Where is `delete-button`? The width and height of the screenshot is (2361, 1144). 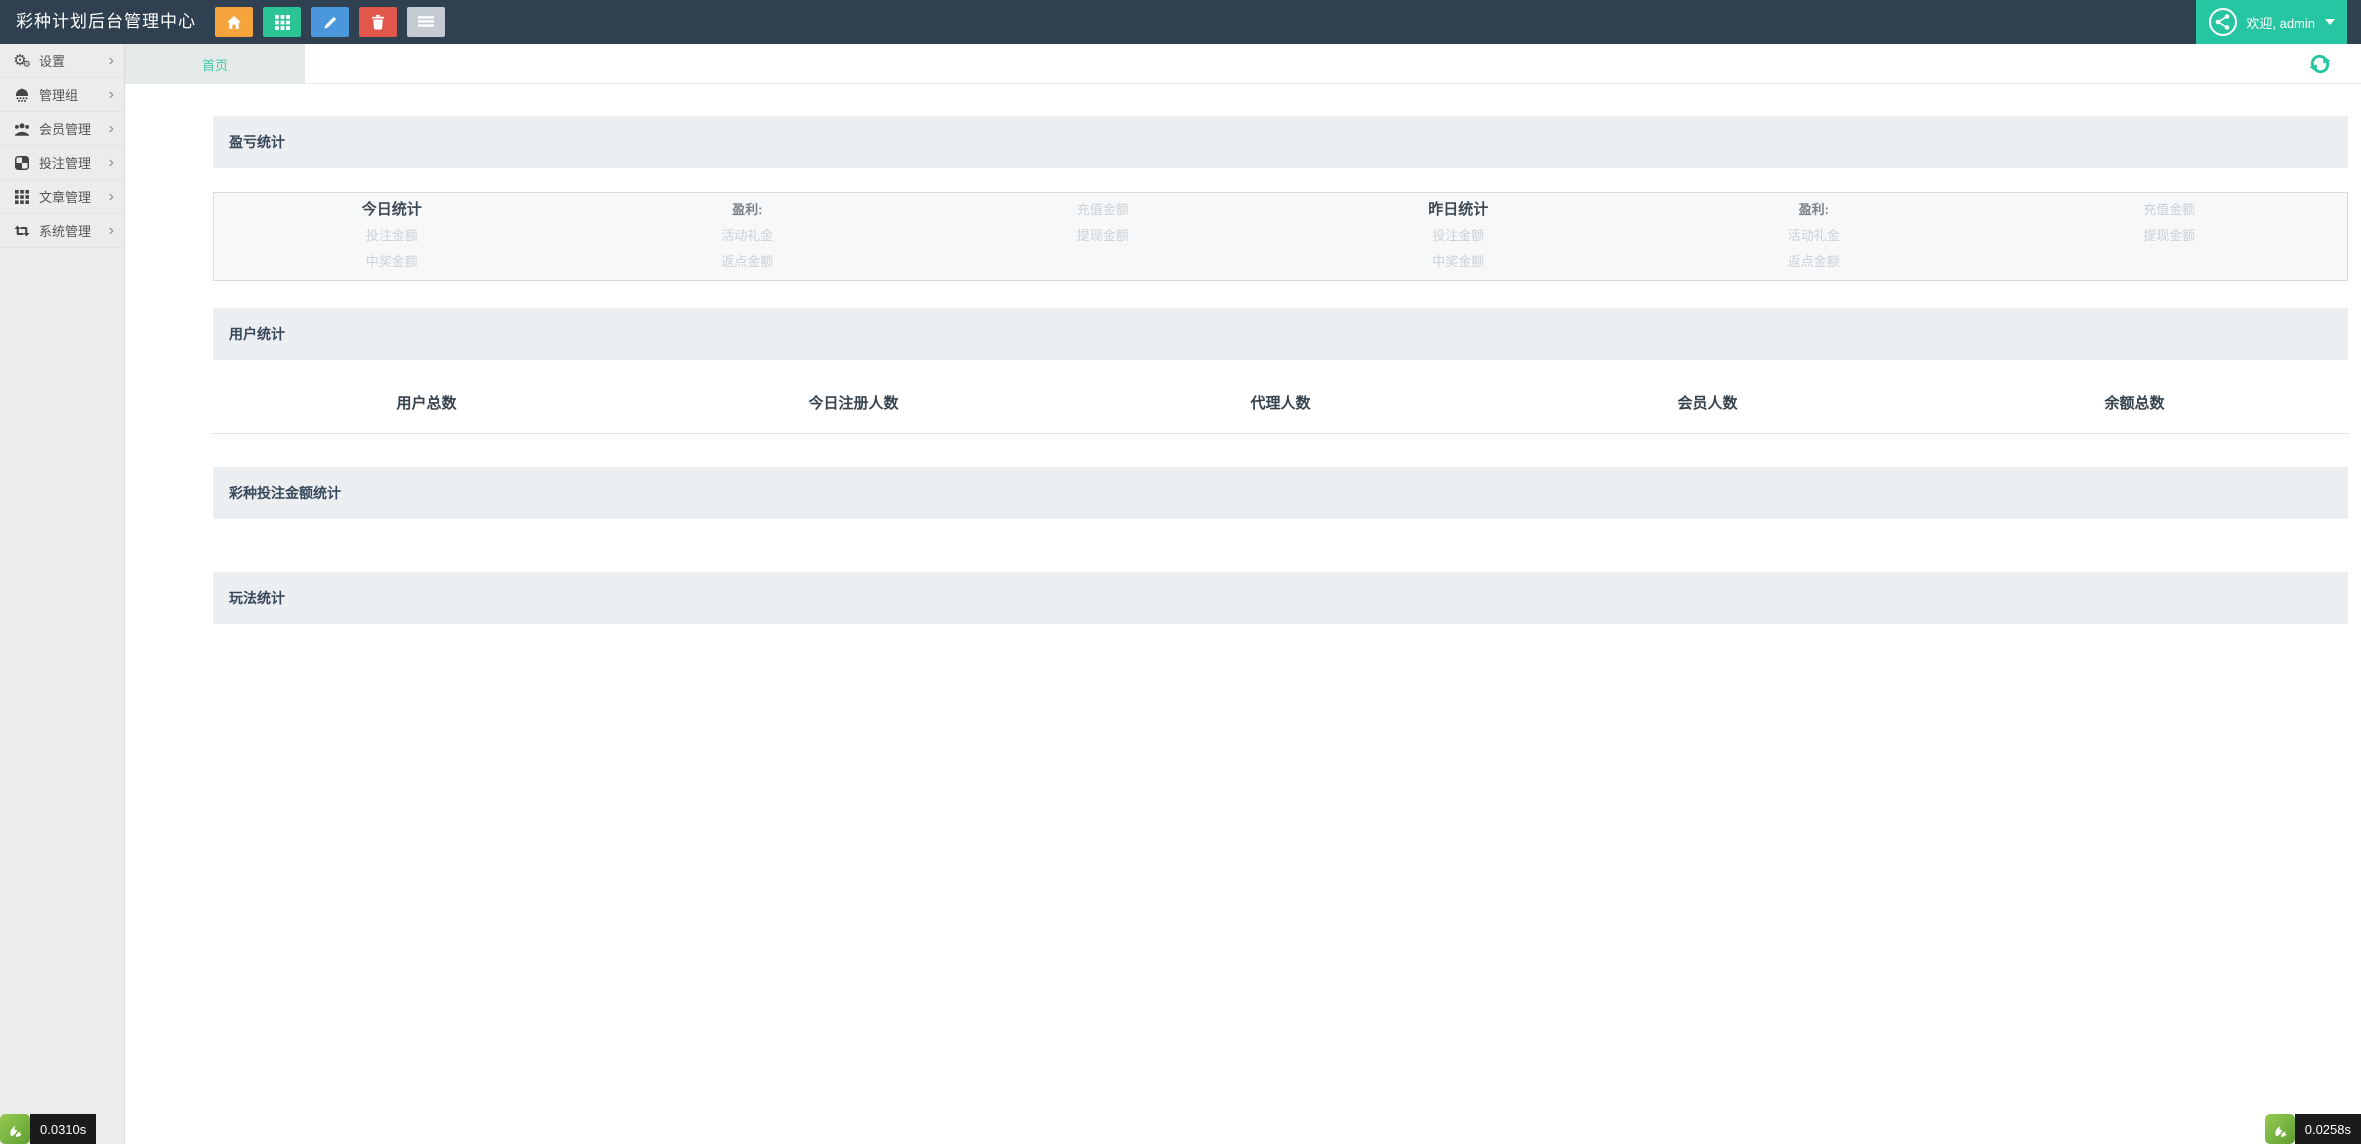
delete-button is located at coordinates (378, 22).